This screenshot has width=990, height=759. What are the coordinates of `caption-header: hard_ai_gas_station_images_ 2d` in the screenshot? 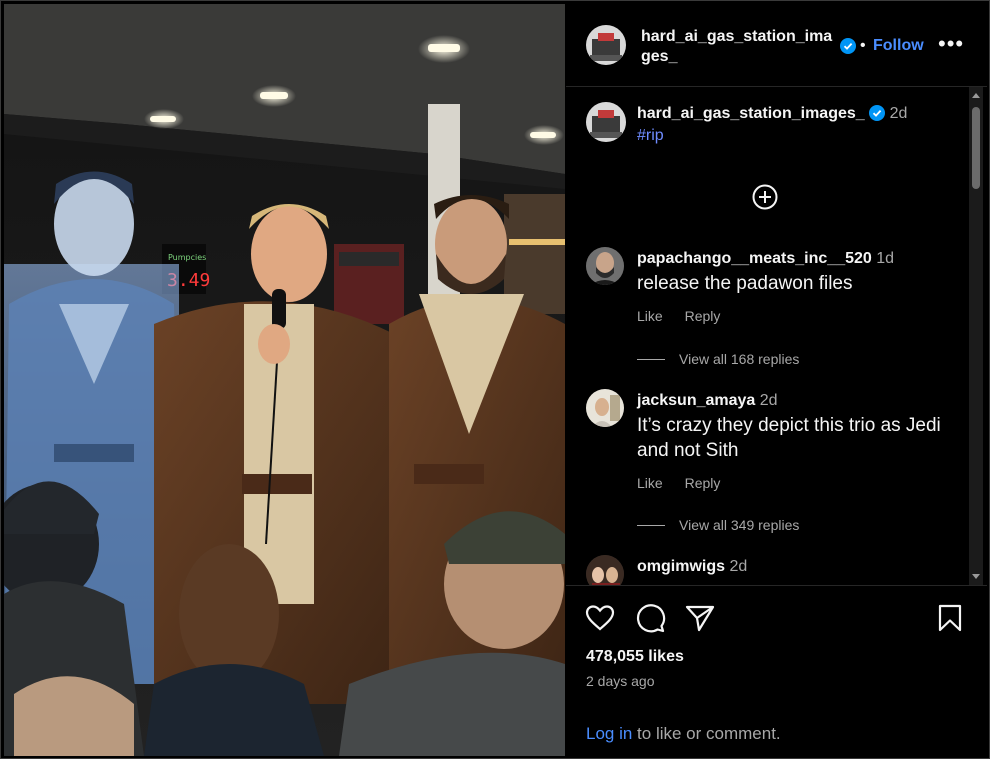 It's located at (772, 114).